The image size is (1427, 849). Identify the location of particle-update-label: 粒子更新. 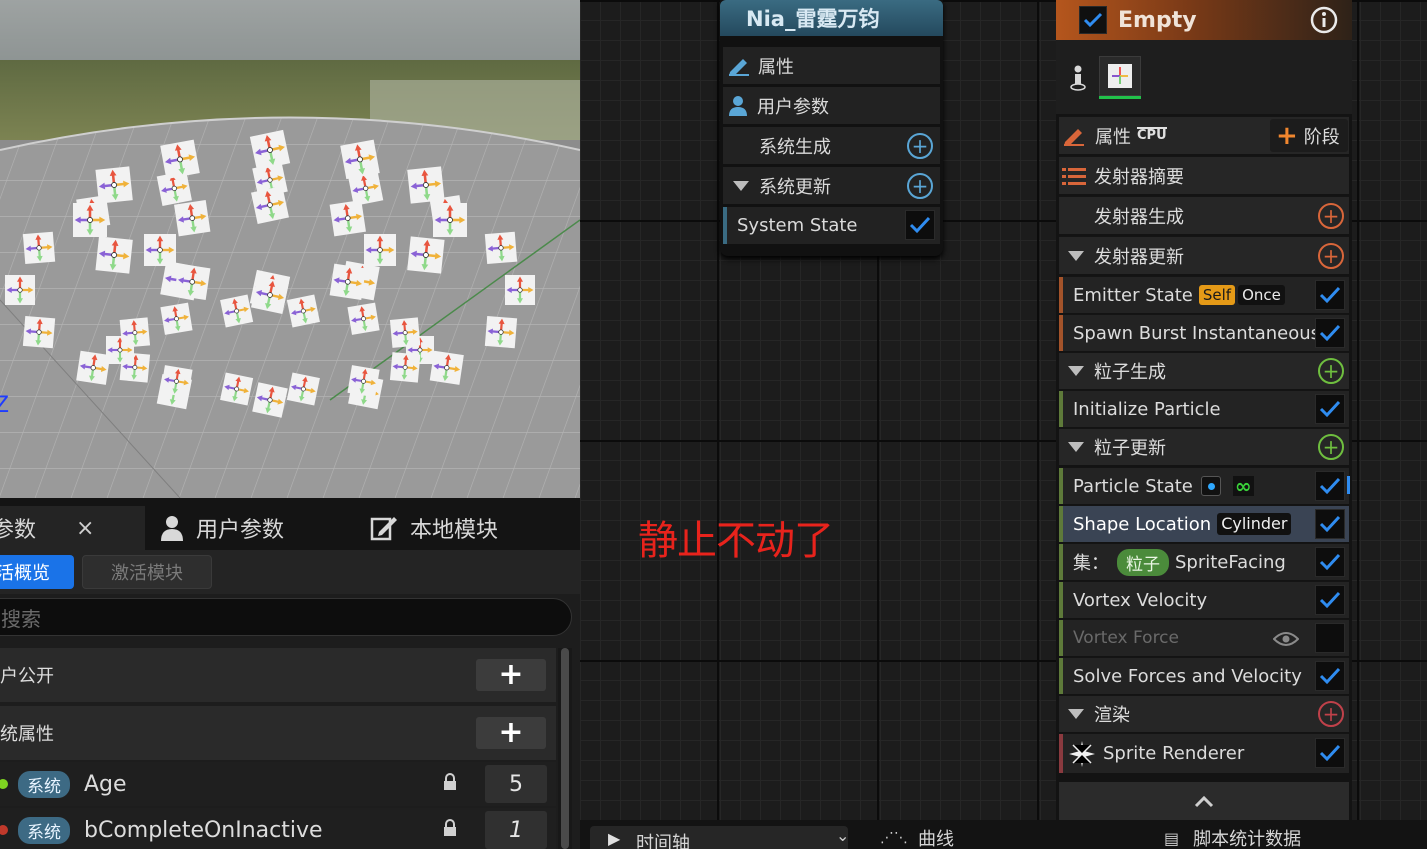
(1130, 448).